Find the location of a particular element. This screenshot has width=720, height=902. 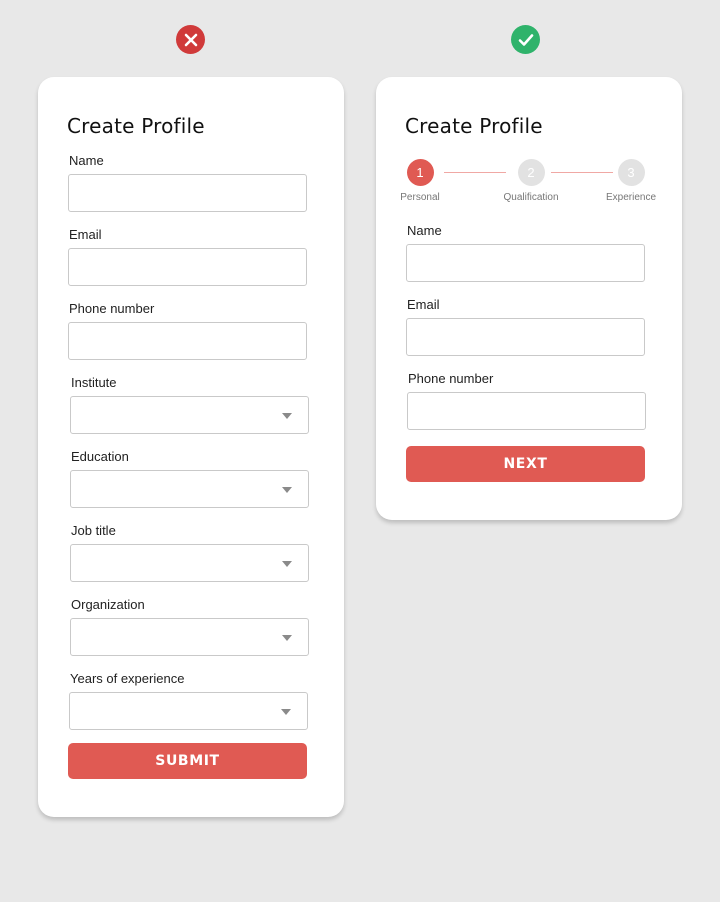

check-icon is located at coordinates (525, 39).